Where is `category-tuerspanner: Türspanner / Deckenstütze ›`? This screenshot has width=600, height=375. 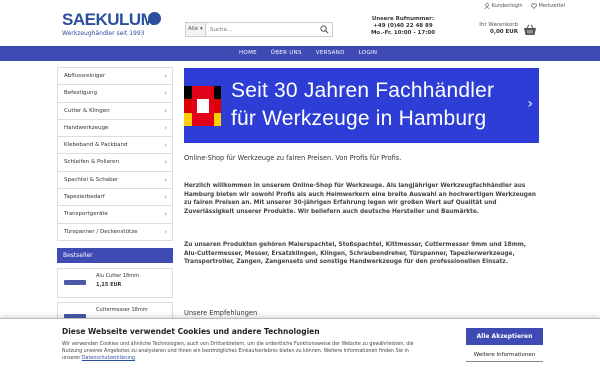
category-tuerspanner: Türspanner / Deckenstütze › is located at coordinates (115, 232).